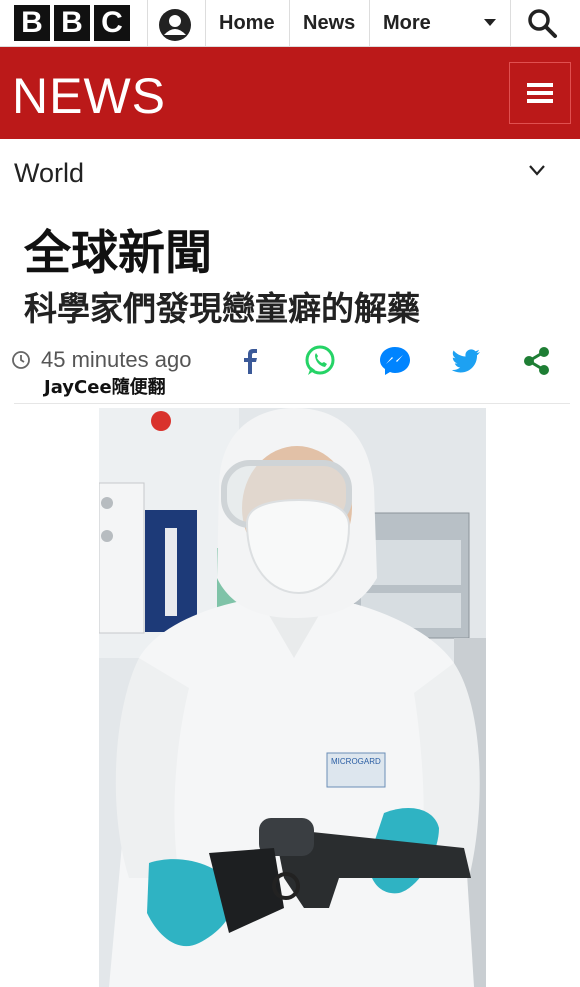  What do you see at coordinates (465, 361) in the screenshot?
I see `twitter-icon` at bounding box center [465, 361].